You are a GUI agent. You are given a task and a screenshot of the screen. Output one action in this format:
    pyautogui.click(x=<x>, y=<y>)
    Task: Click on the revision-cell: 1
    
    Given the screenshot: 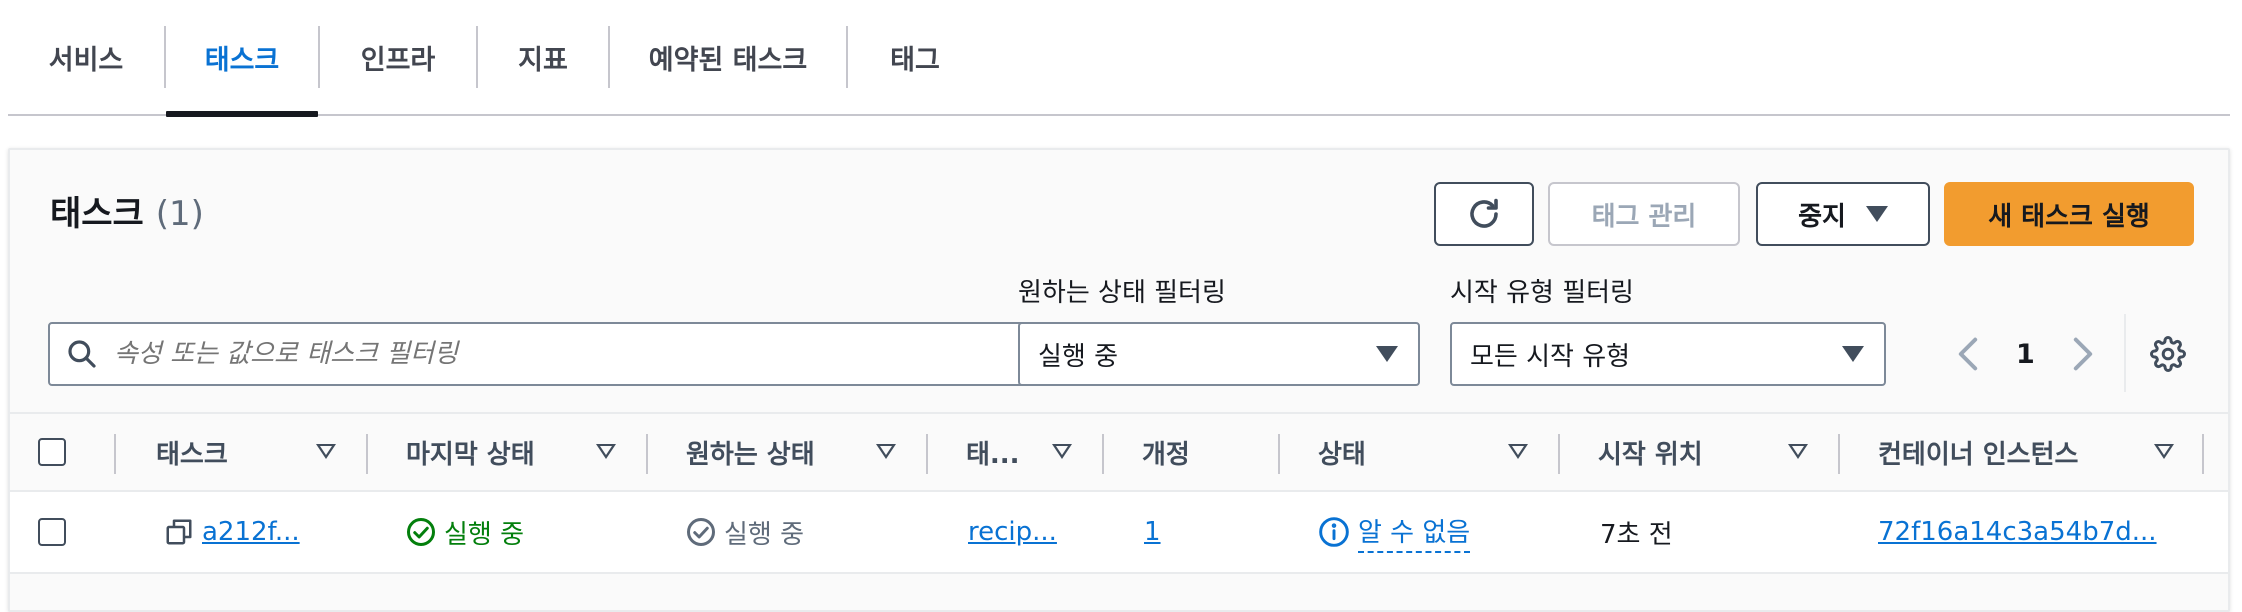 What is the action you would take?
    pyautogui.click(x=1152, y=532)
    